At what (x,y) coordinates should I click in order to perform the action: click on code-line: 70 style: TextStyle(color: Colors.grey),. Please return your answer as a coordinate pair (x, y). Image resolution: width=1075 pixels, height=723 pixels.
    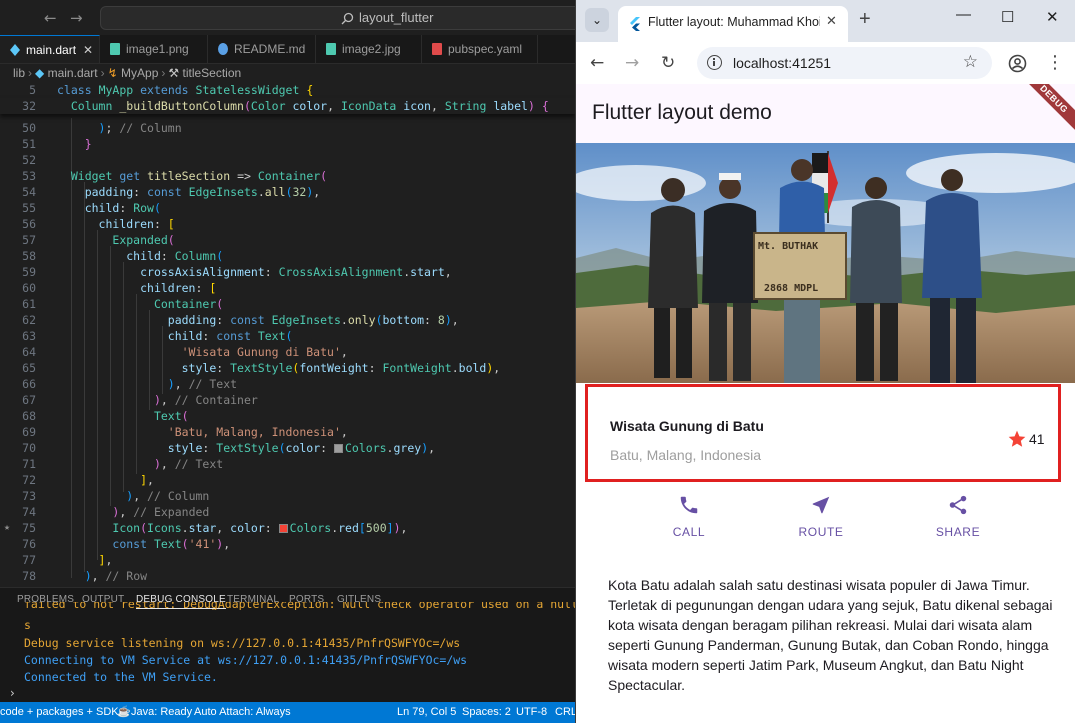
    Looking at the image, I should click on (229, 448).